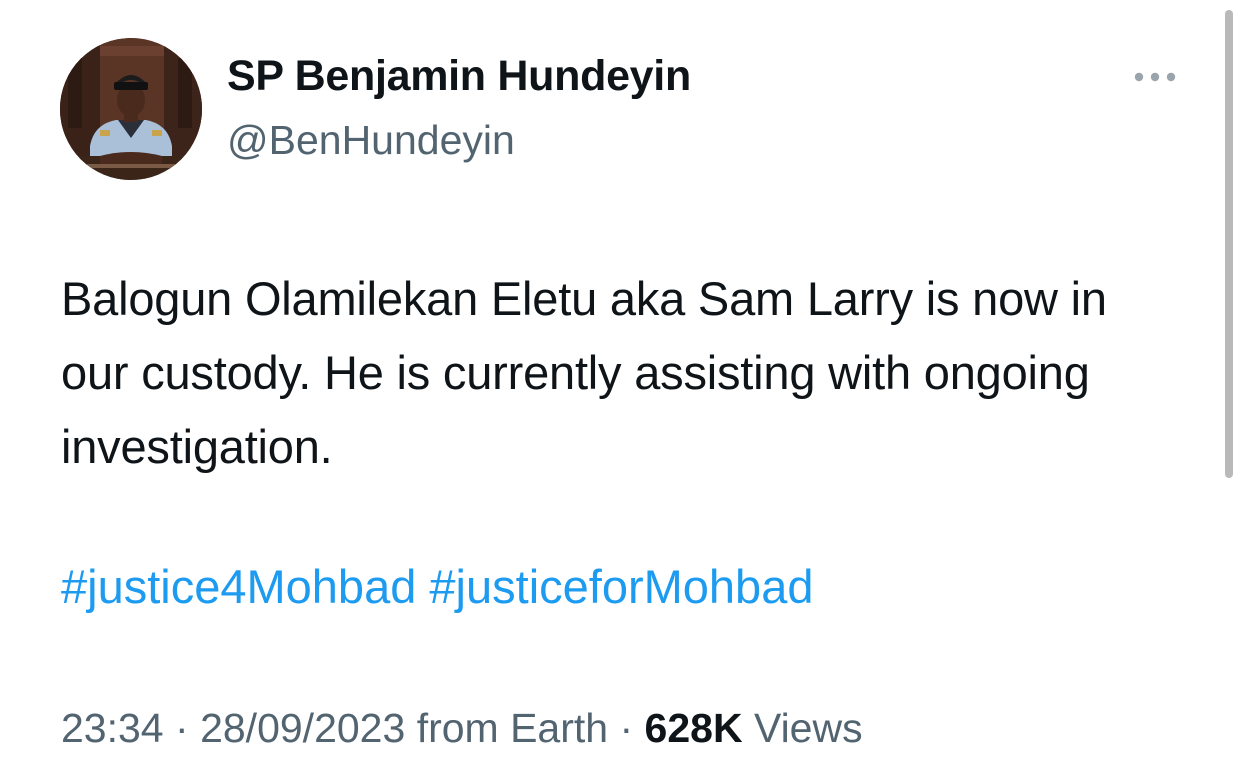  I want to click on more-horizontal-icon, so click(1155, 77).